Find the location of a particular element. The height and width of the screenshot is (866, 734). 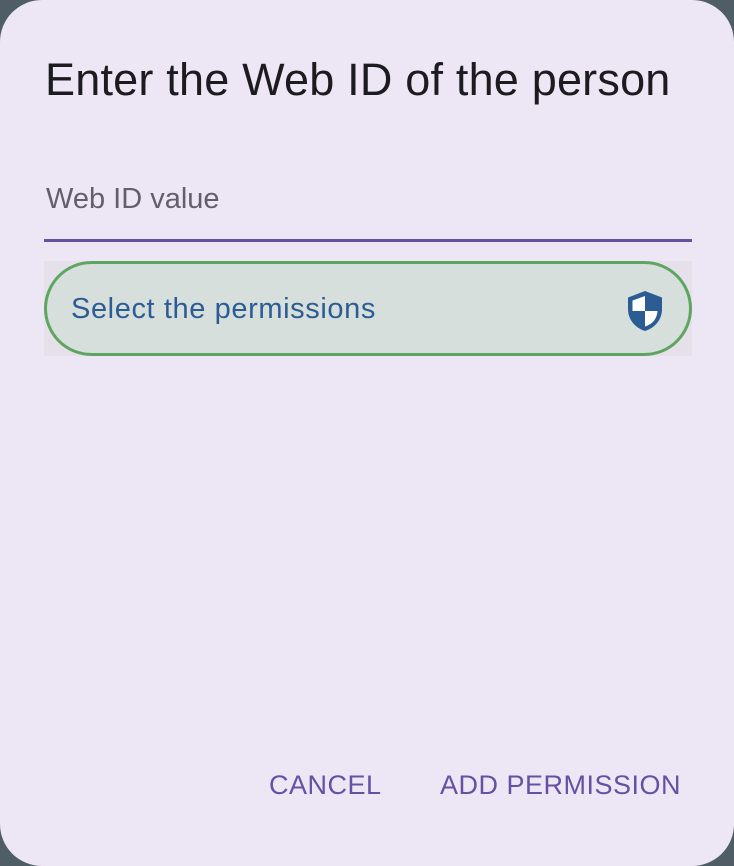

select-permissions-button: Select the permissions is located at coordinates (368, 308).